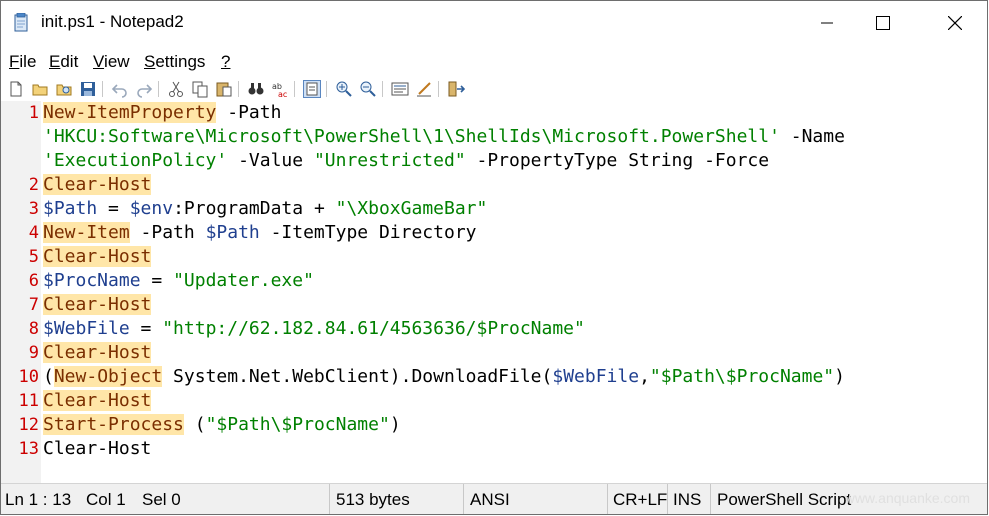  What do you see at coordinates (144, 89) in the screenshot?
I see `redo-icon` at bounding box center [144, 89].